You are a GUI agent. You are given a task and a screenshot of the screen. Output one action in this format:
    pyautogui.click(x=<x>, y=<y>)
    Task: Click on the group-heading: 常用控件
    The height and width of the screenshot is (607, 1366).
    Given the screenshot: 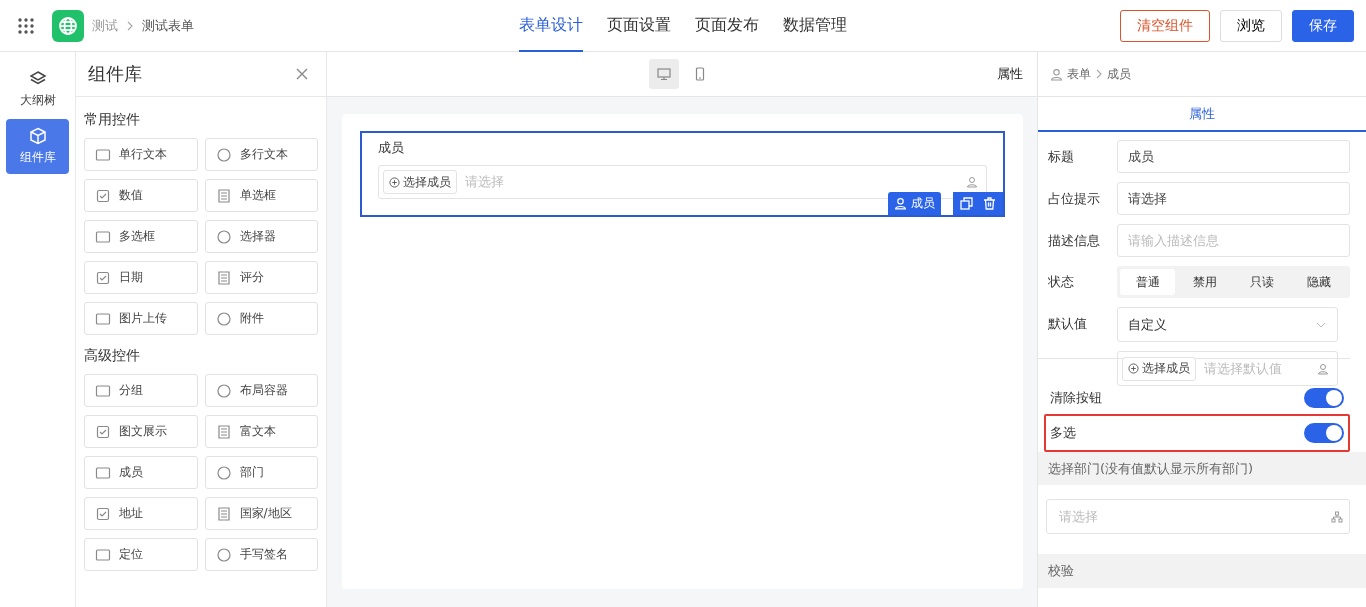 What is the action you would take?
    pyautogui.click(x=112, y=120)
    